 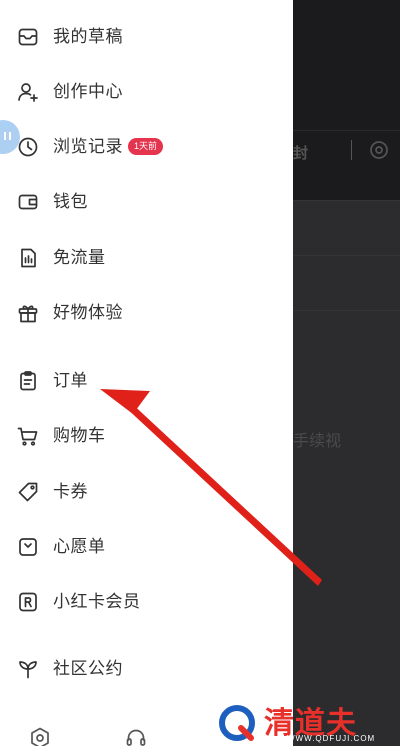 What do you see at coordinates (317, 441) in the screenshot?
I see `background-text: 手续视` at bounding box center [317, 441].